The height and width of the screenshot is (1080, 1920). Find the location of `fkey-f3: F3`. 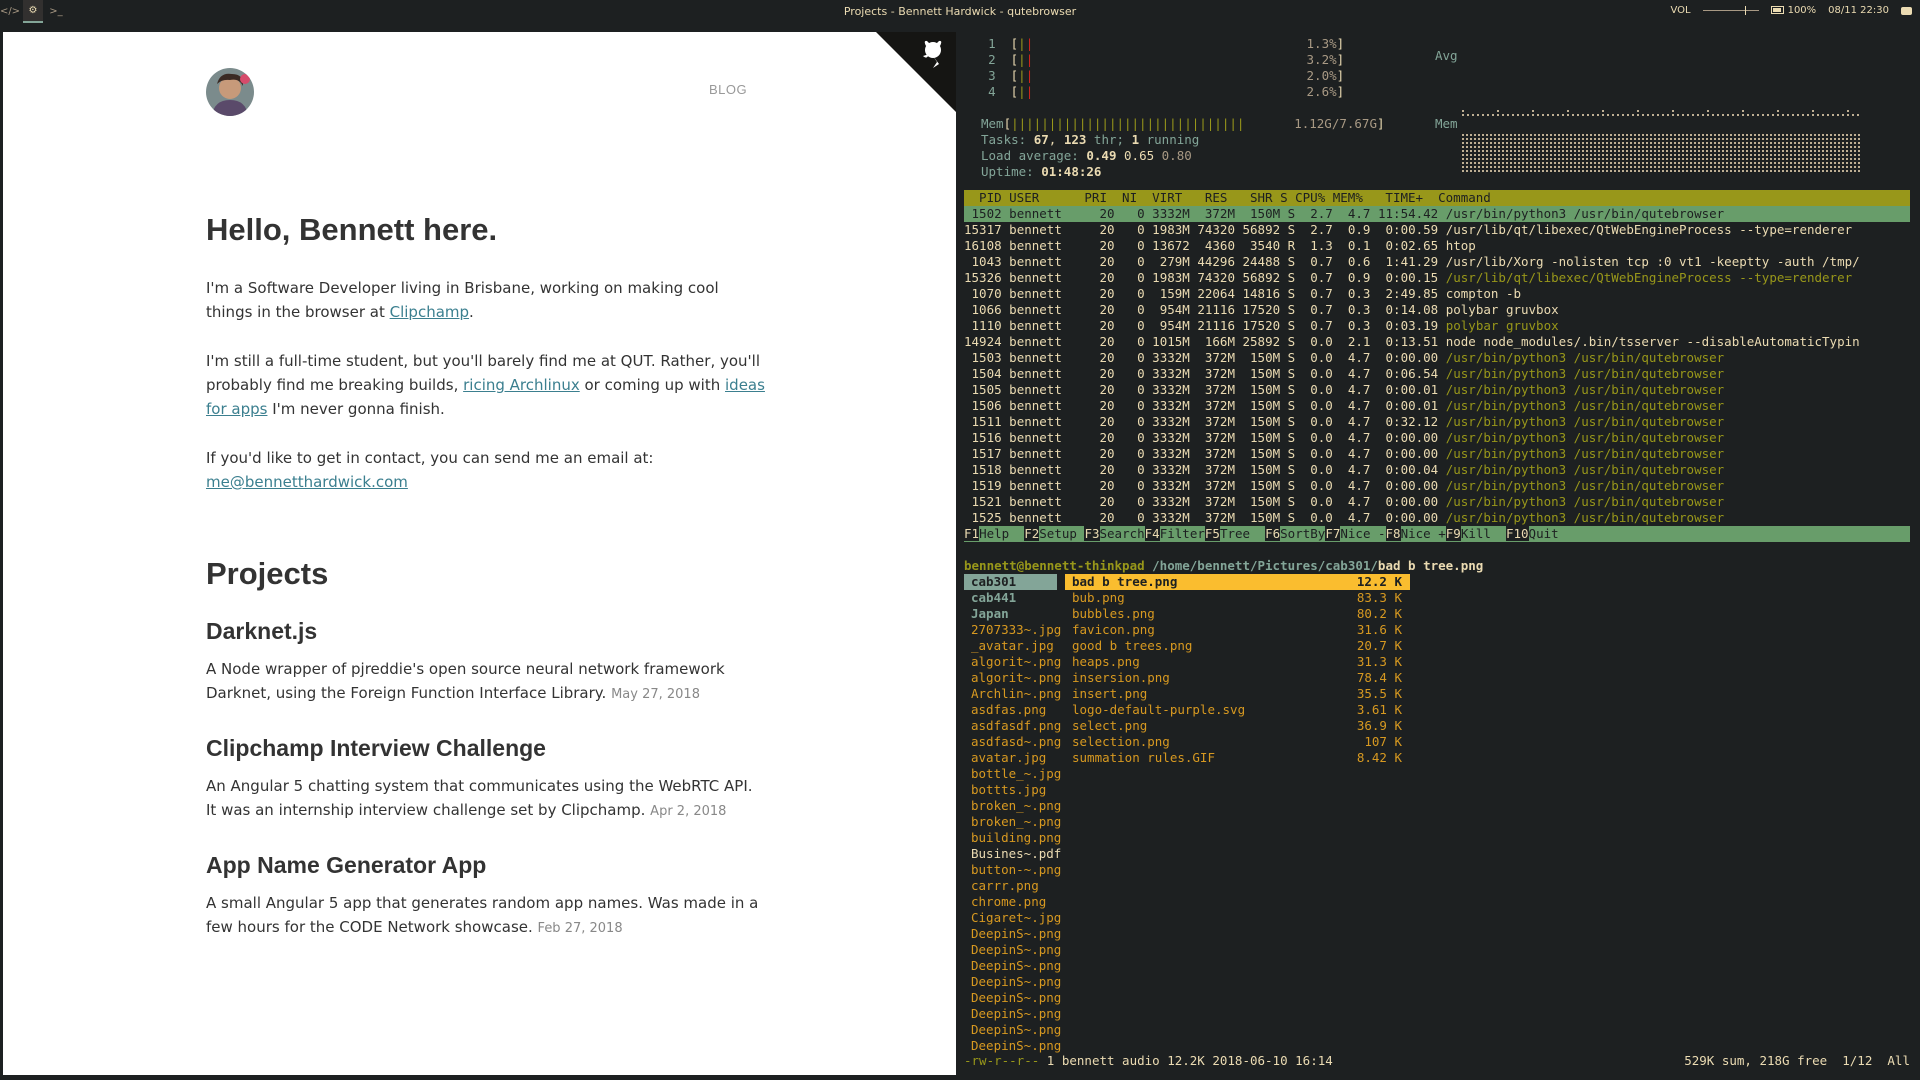

fkey-f3: F3 is located at coordinates (1092, 533).